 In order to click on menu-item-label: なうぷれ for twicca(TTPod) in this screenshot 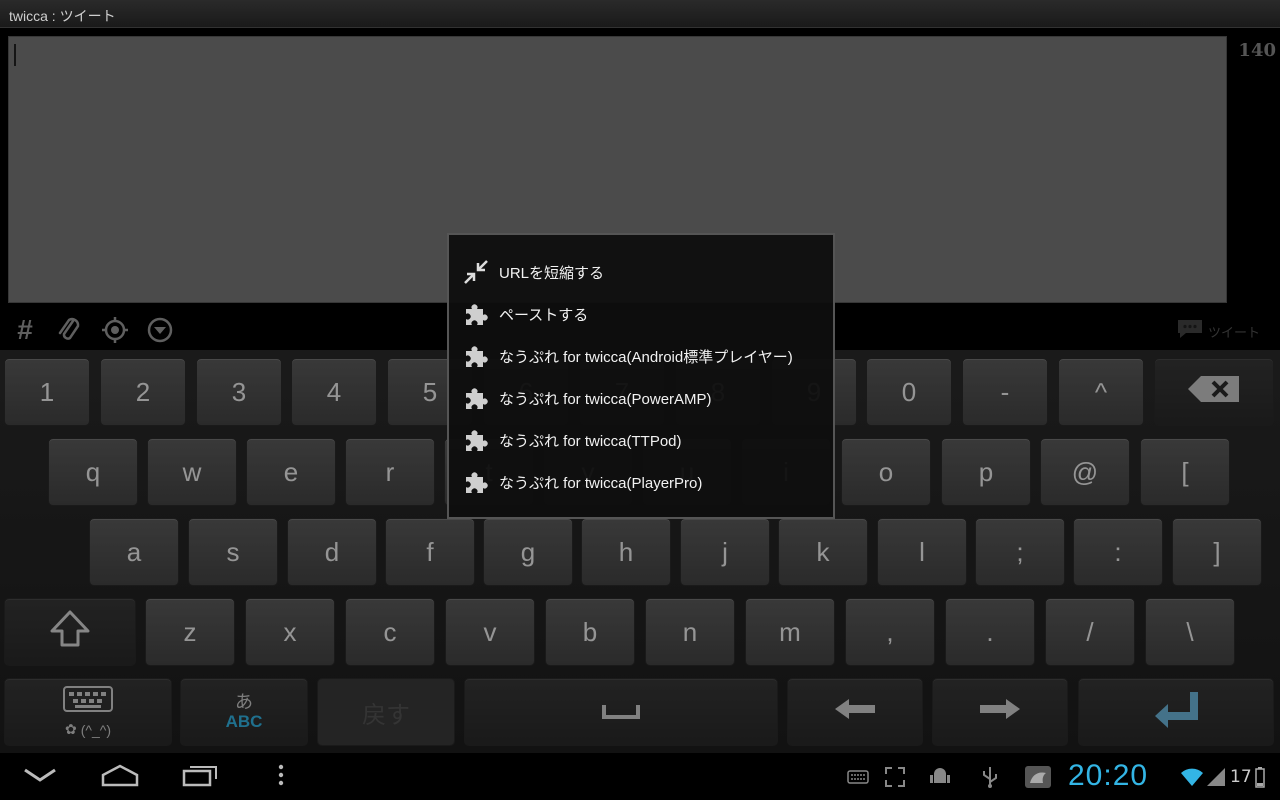, I will do `click(590, 441)`.